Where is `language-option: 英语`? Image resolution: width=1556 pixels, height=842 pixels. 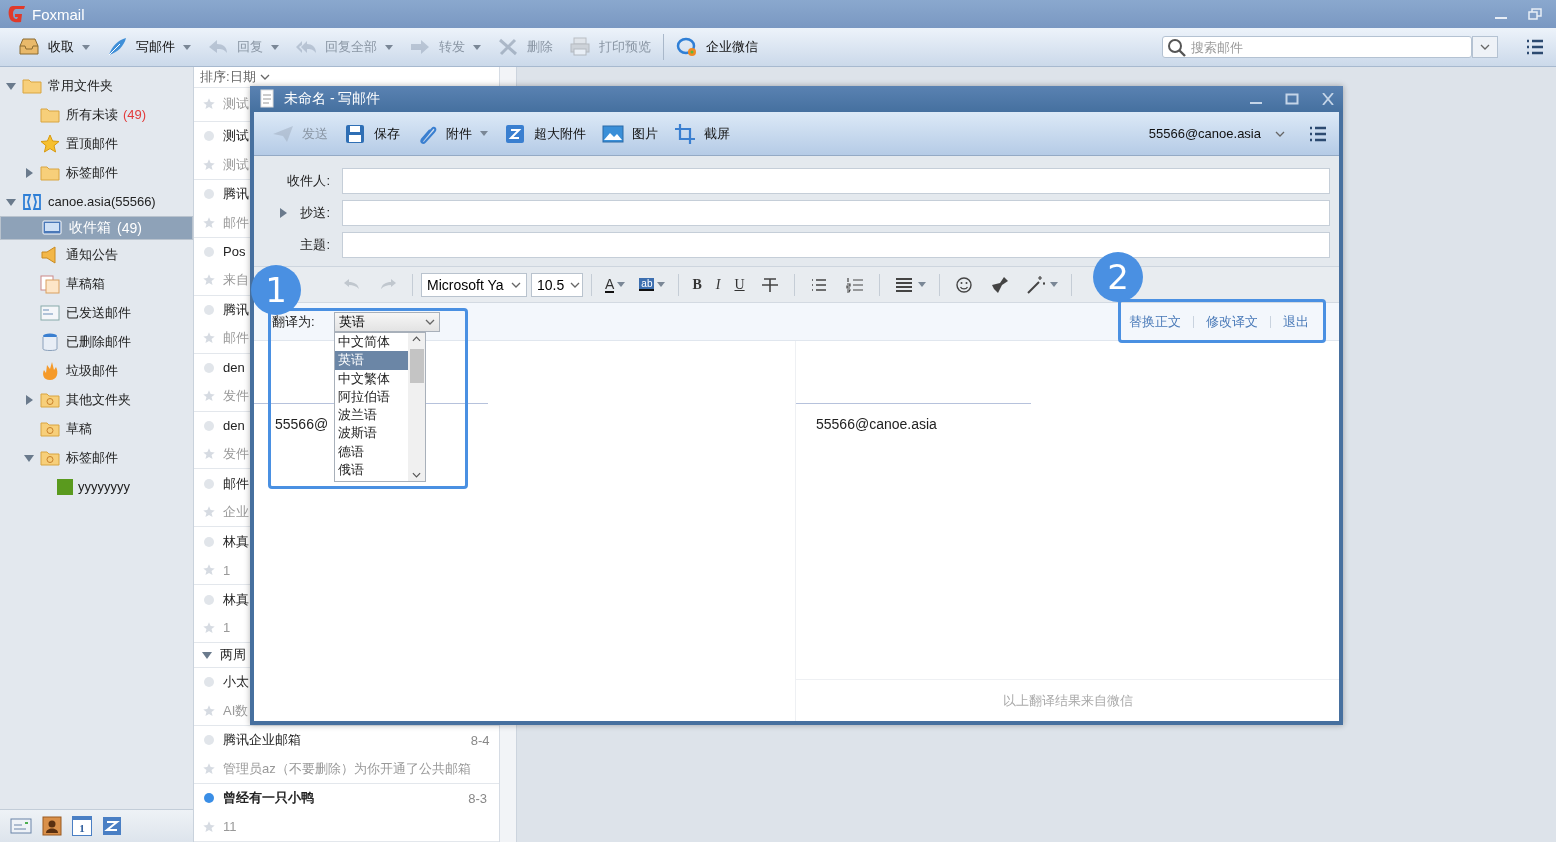
language-option: 英语 is located at coordinates (371, 360).